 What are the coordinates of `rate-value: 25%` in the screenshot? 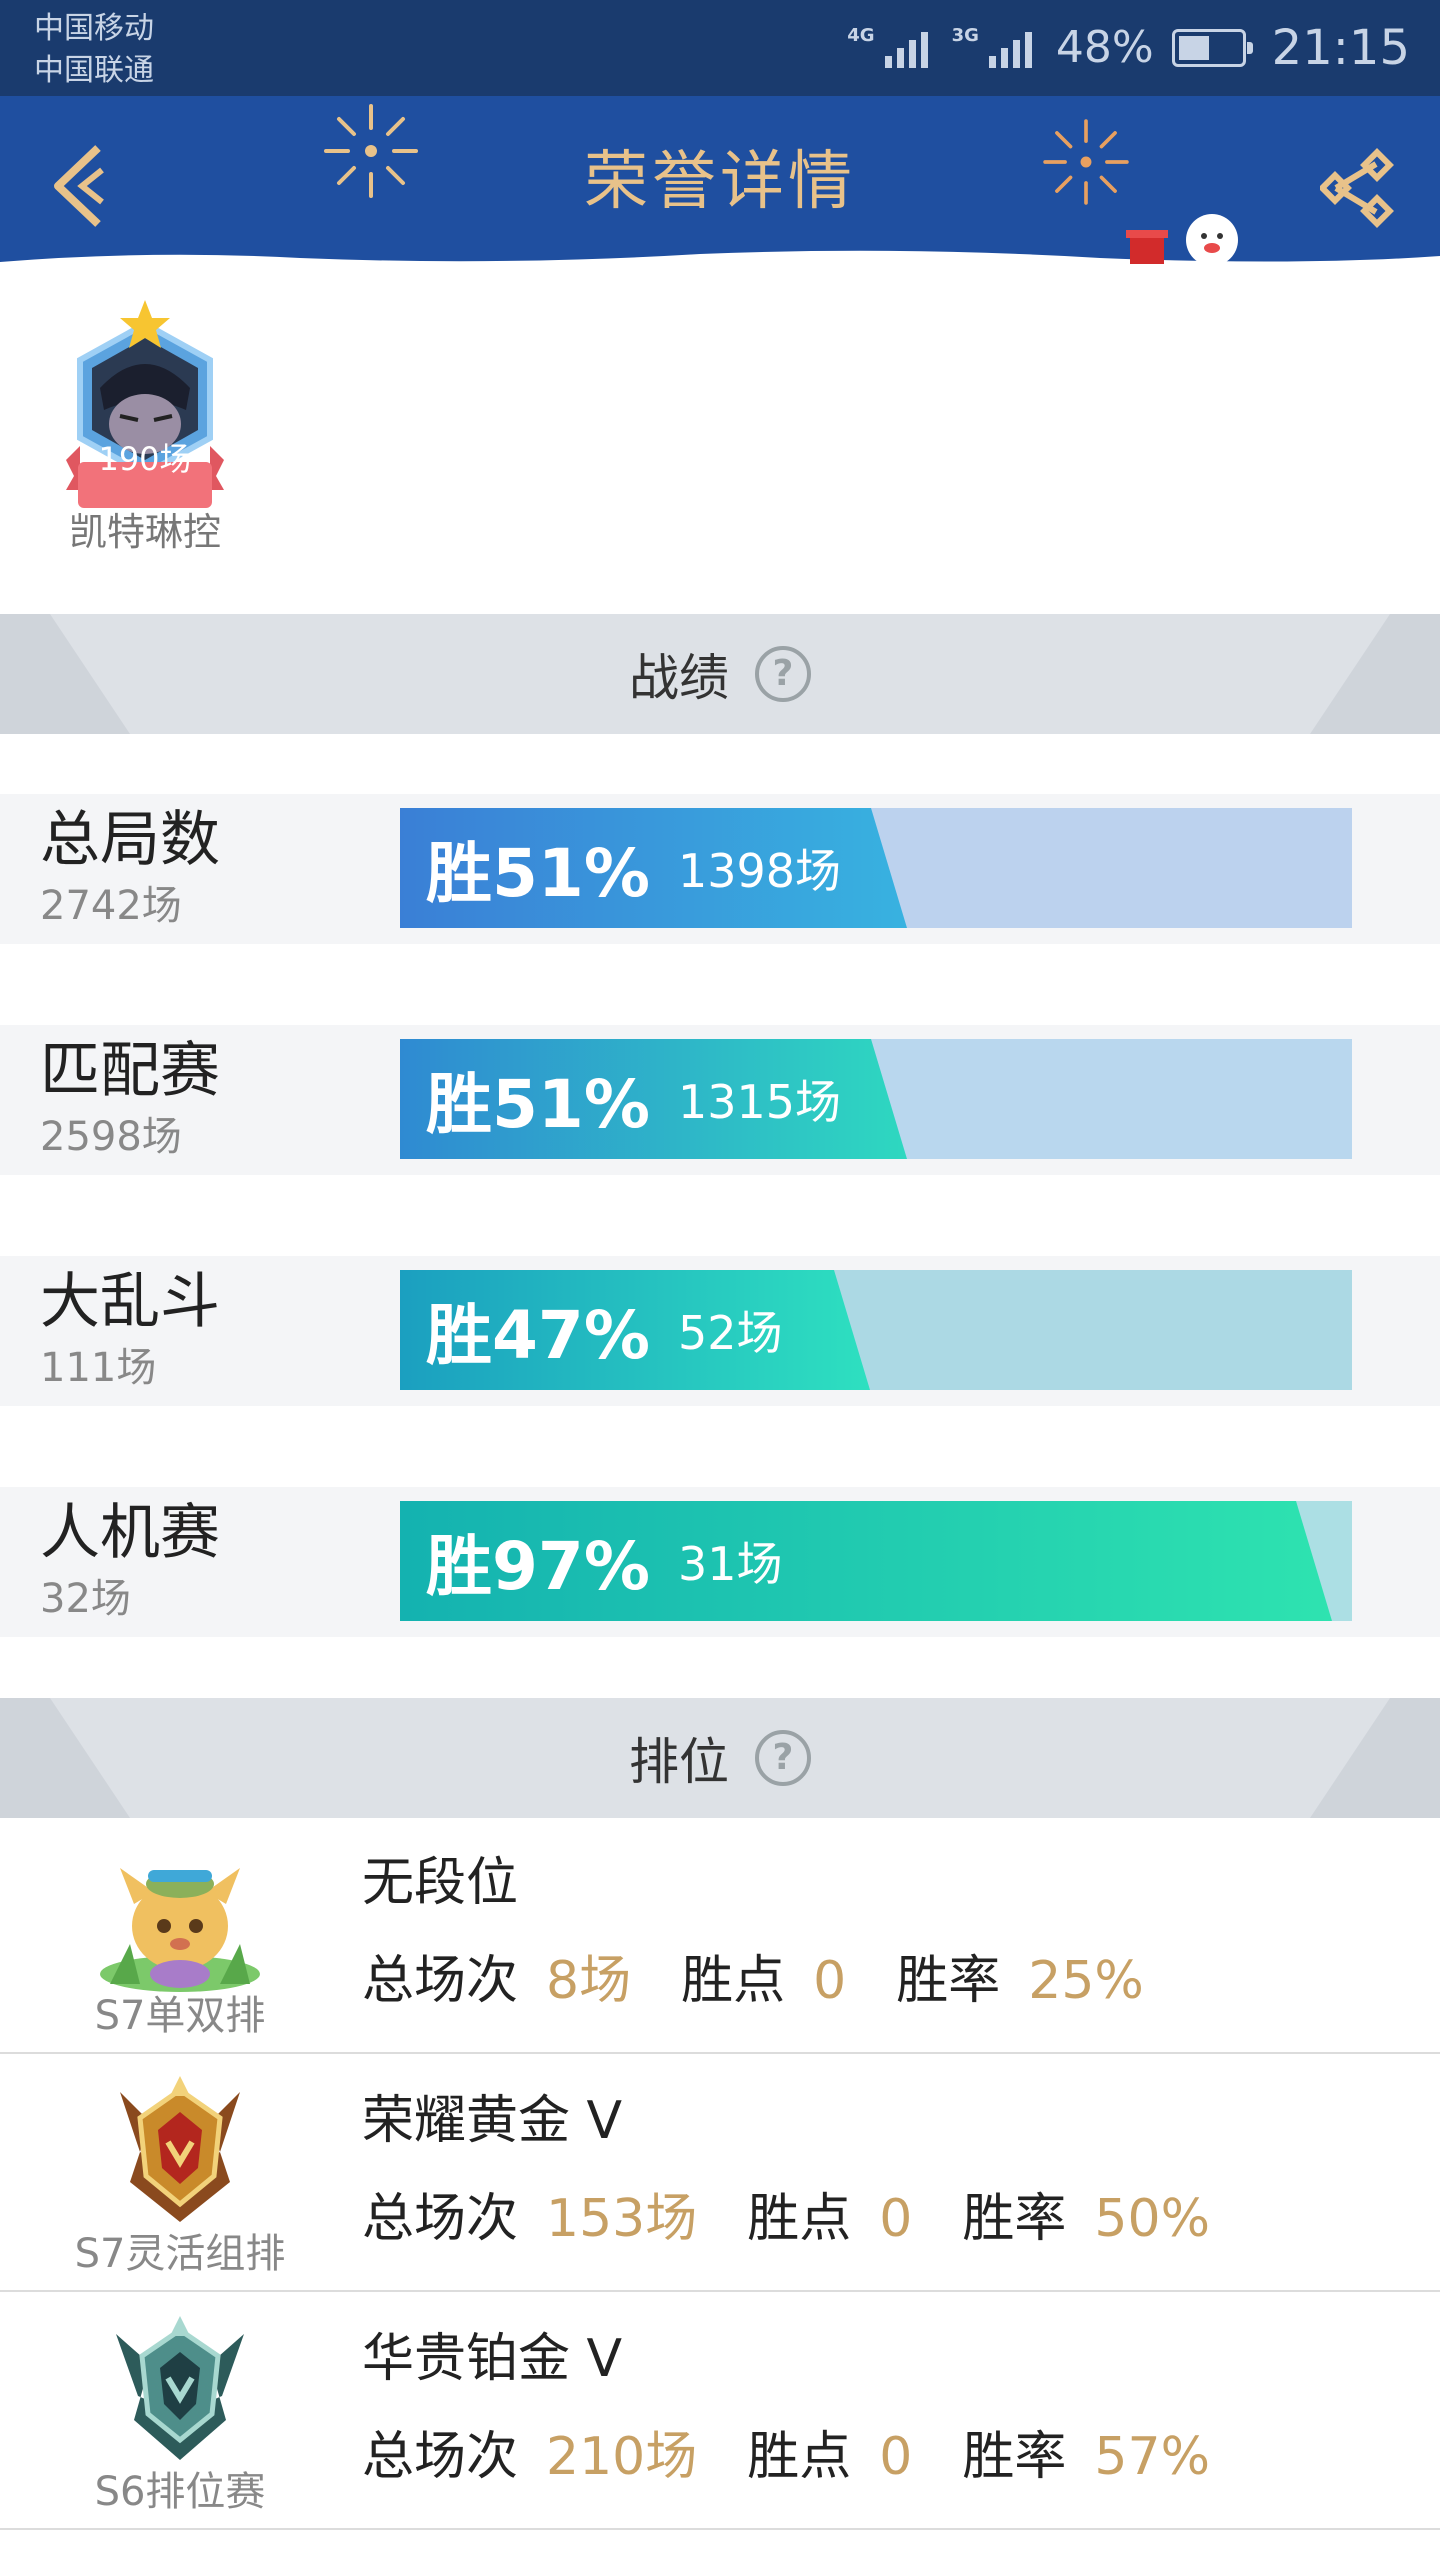 It's located at (1086, 1981).